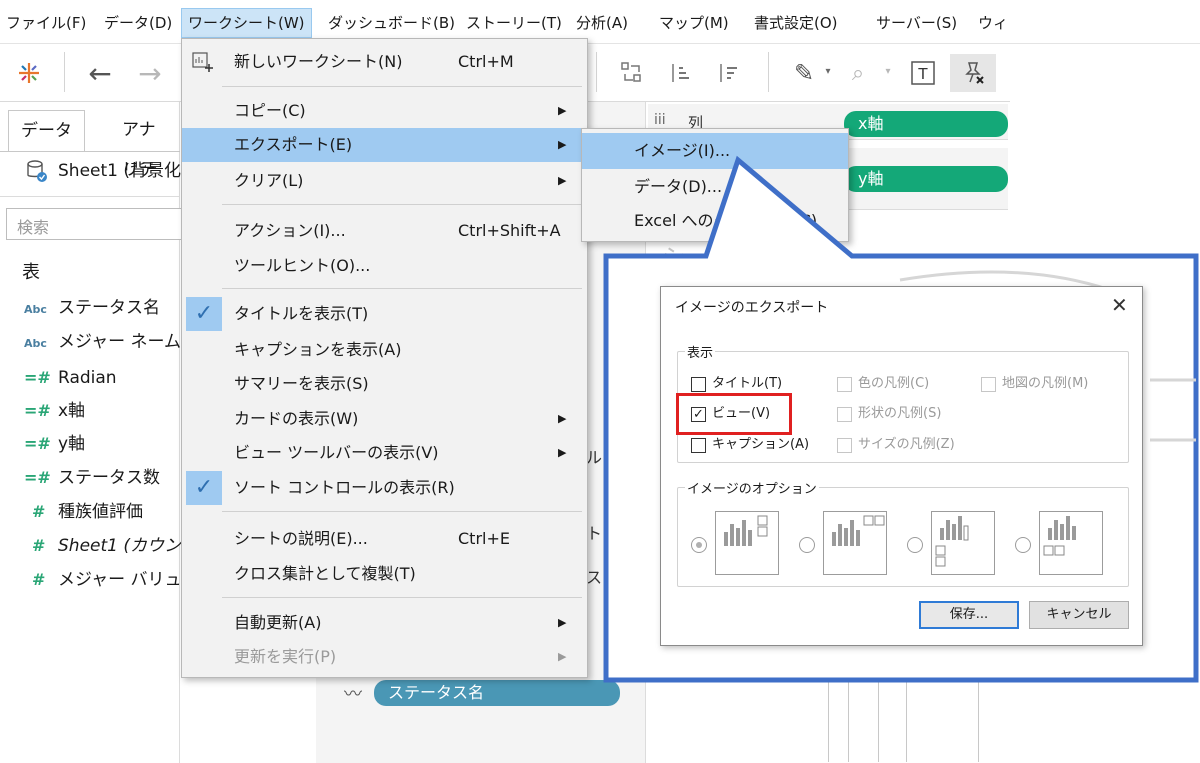 This screenshot has height=763, width=1200. I want to click on menu-item-export-crosstab: Excel へのクロス集計(C), so click(715, 221).